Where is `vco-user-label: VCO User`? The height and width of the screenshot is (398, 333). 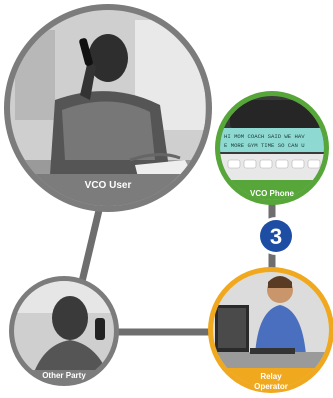 vco-user-label: VCO User is located at coordinates (108, 185).